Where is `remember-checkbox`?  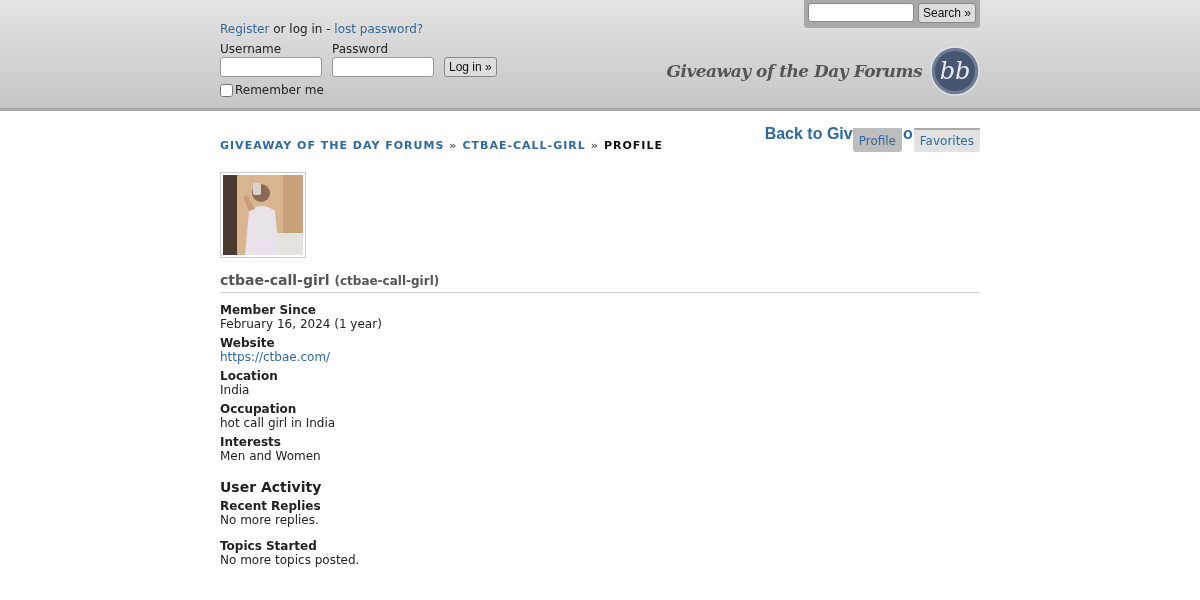 remember-checkbox is located at coordinates (226, 90).